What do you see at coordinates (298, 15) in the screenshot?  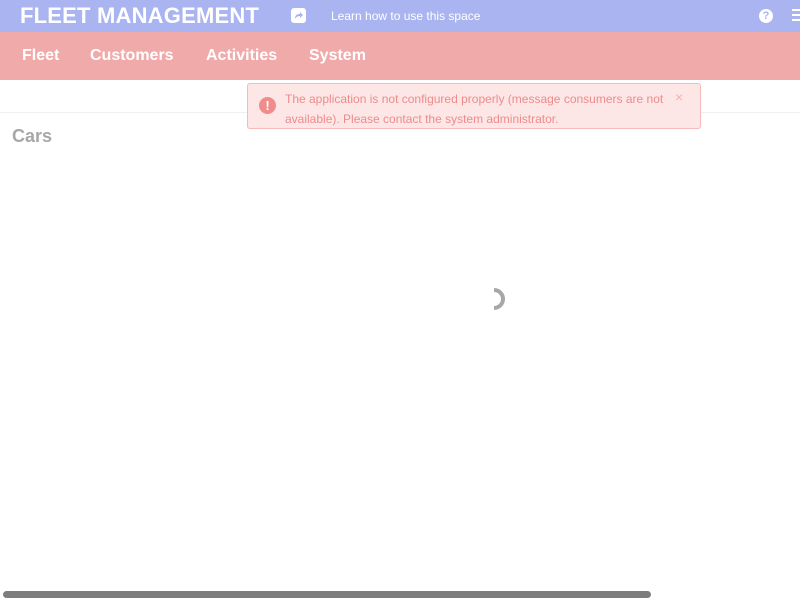 I see `share-icon` at bounding box center [298, 15].